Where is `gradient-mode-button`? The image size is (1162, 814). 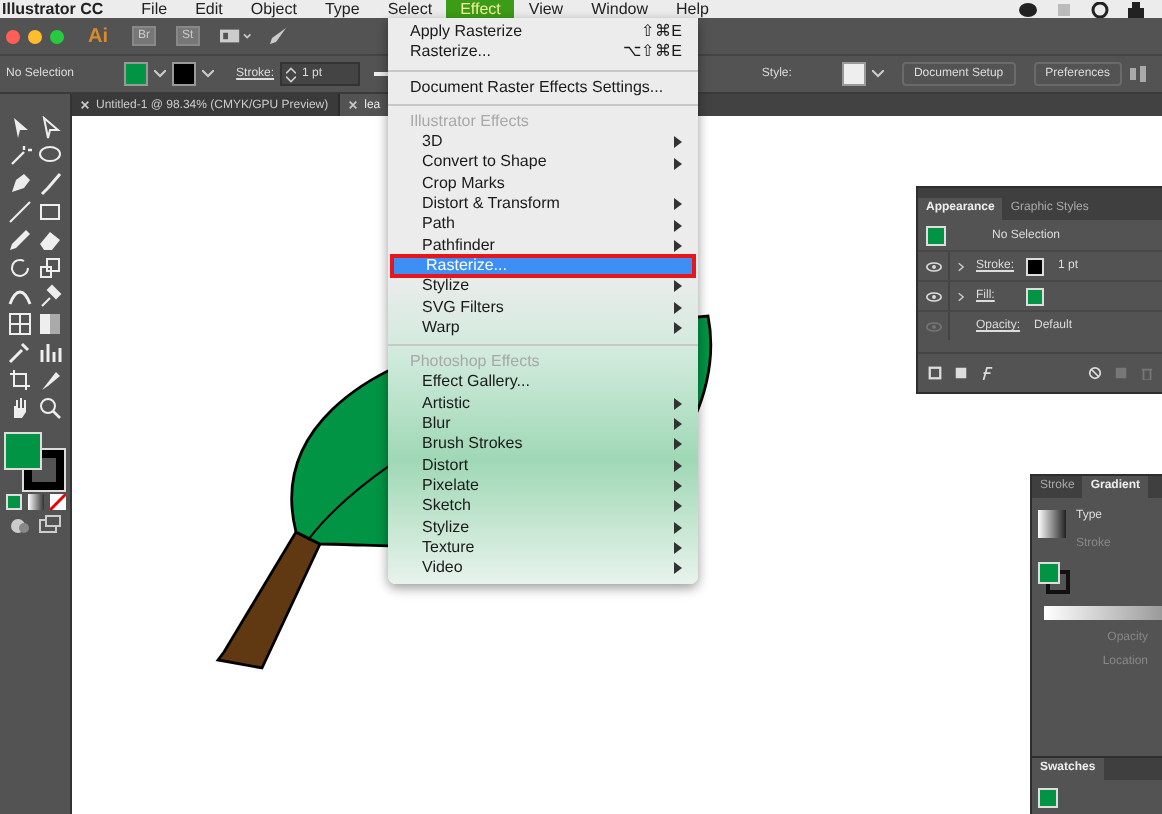 gradient-mode-button is located at coordinates (35, 502).